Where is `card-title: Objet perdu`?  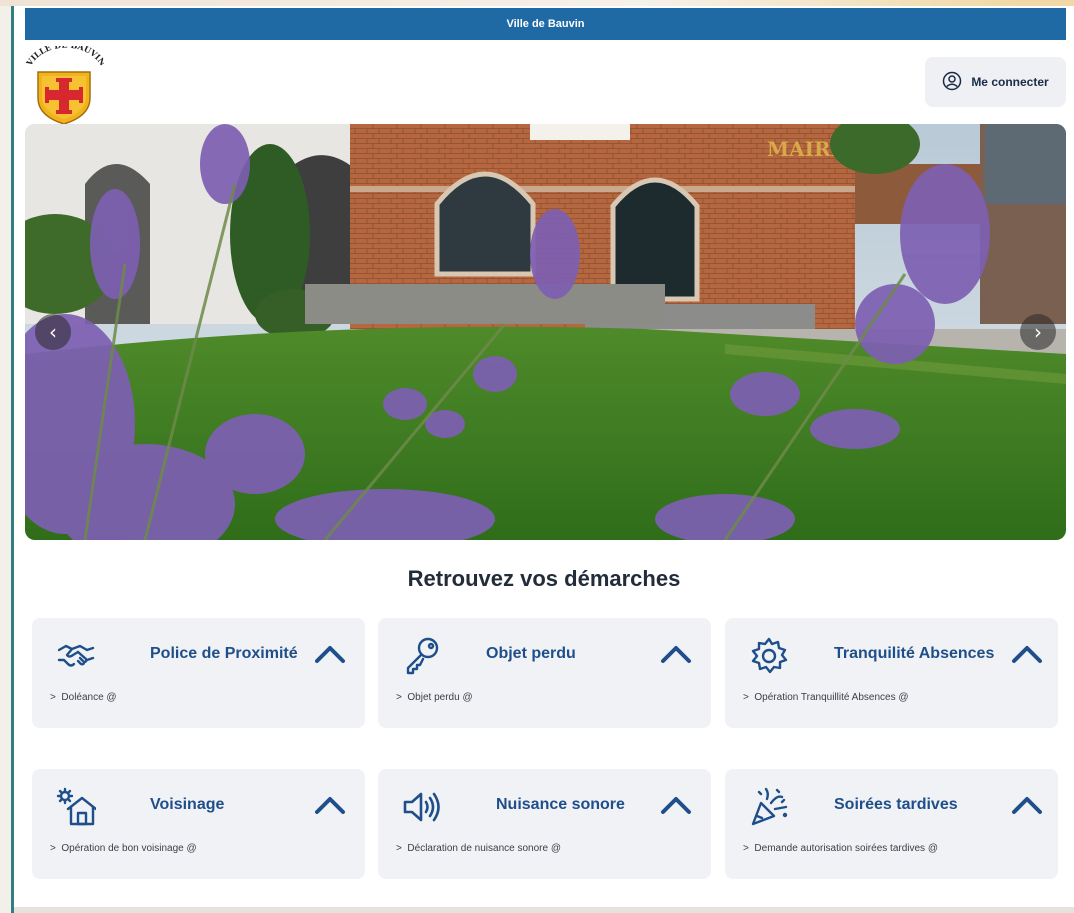 card-title: Objet perdu is located at coordinates (531, 653).